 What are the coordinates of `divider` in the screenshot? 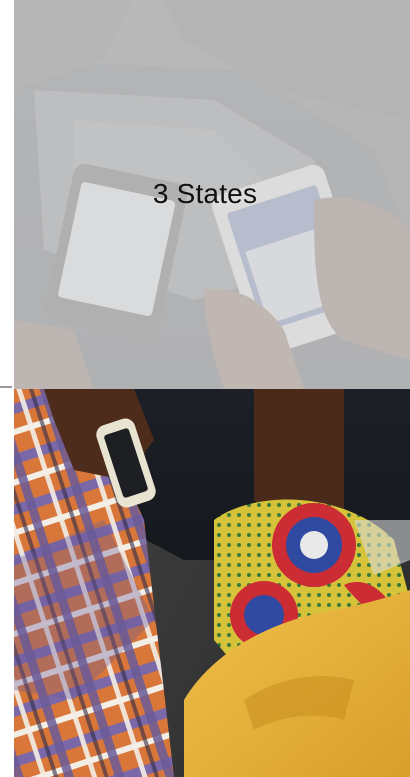 It's located at (6, 387).